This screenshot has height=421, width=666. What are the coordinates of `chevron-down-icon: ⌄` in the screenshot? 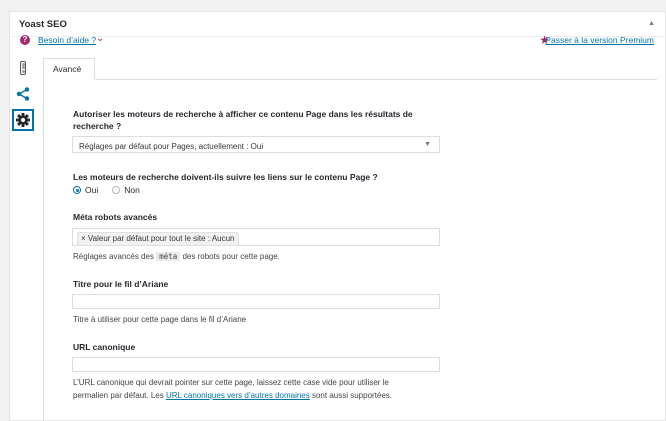 It's located at (100, 38).